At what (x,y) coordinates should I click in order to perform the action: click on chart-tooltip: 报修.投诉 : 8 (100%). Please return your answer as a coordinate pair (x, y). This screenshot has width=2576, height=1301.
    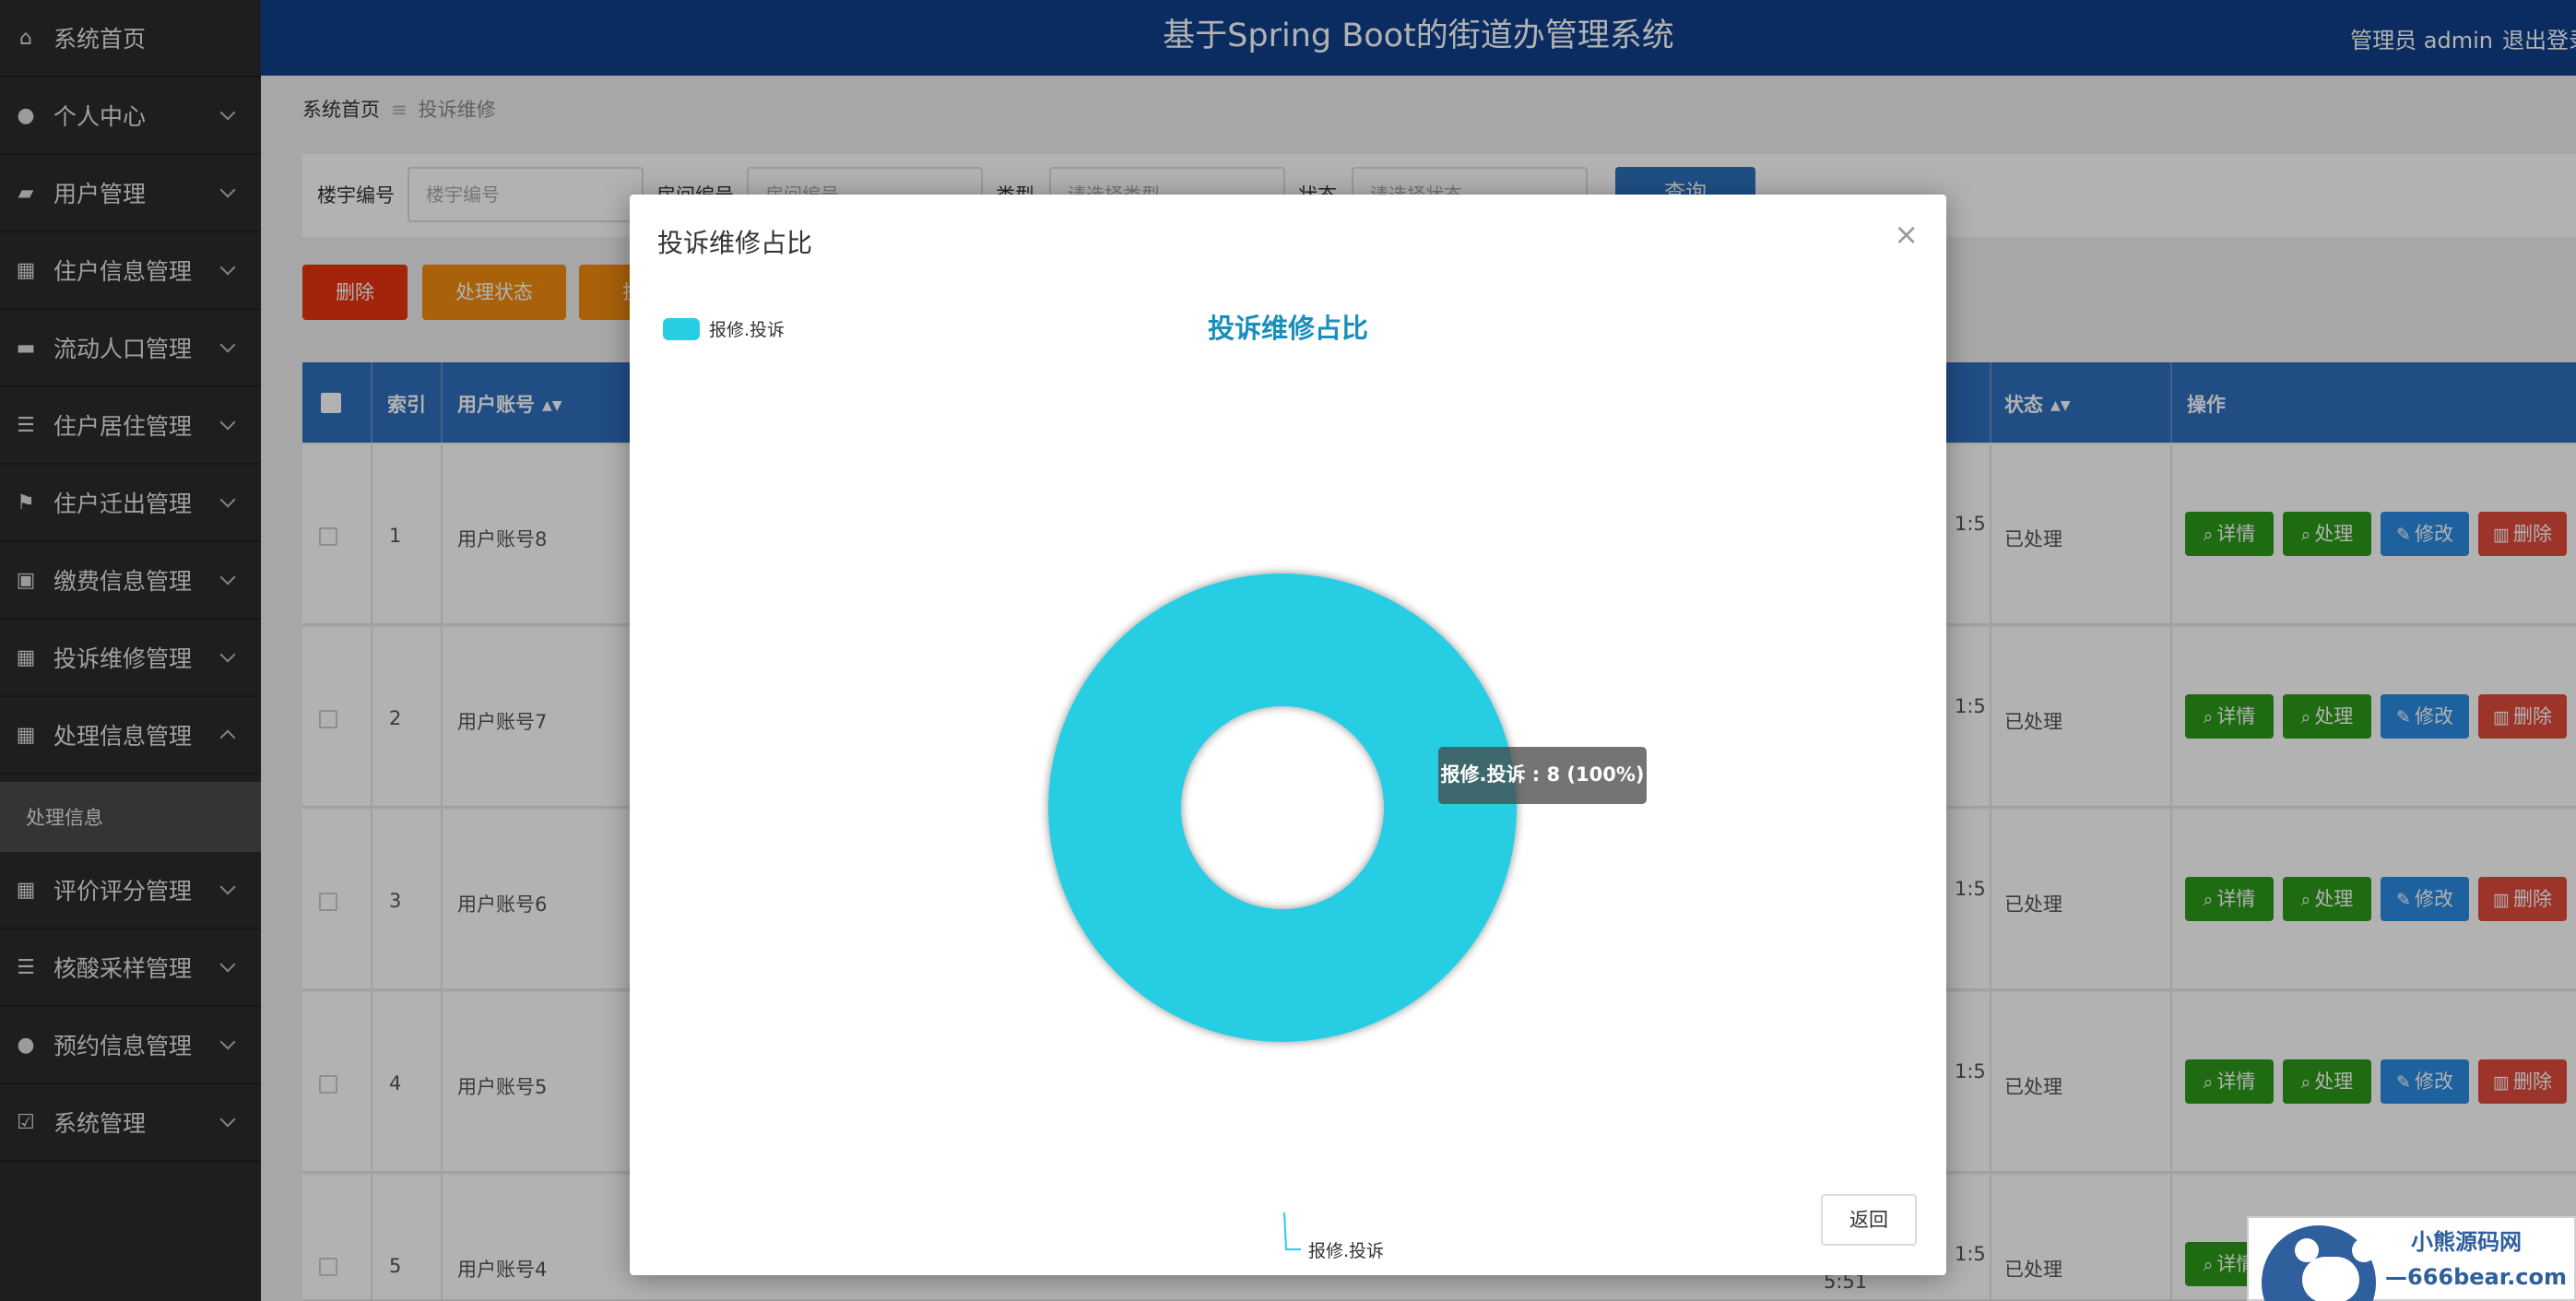
    Looking at the image, I should click on (1542, 775).